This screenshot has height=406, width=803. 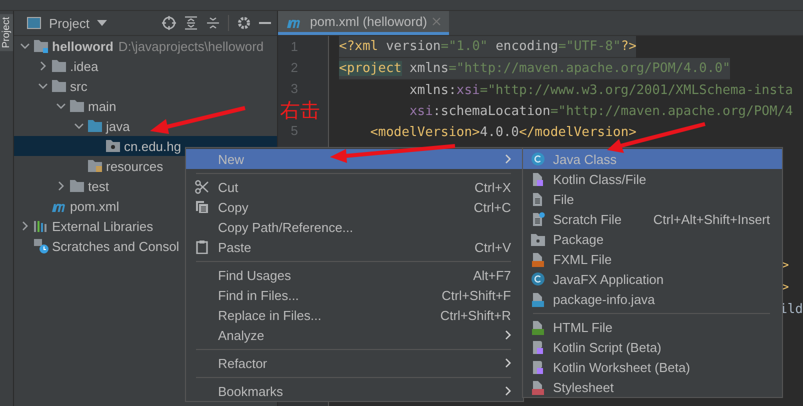 I want to click on annotation-text: 右击, so click(x=300, y=111).